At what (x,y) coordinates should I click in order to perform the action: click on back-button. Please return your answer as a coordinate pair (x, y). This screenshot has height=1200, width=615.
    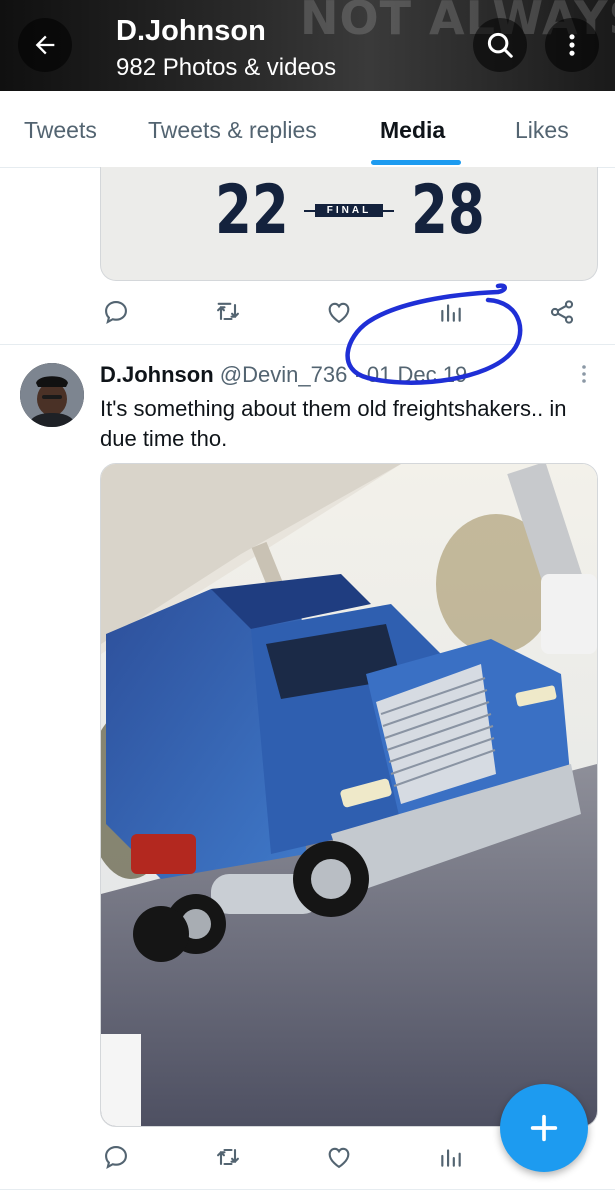
    Looking at the image, I should click on (45, 45).